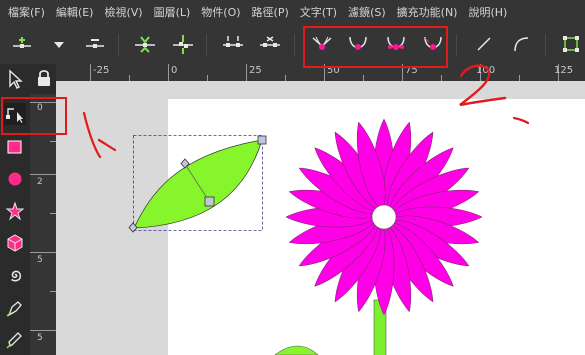  Describe the element at coordinates (375, 47) in the screenshot. I see `annotation-box-node-types` at that location.